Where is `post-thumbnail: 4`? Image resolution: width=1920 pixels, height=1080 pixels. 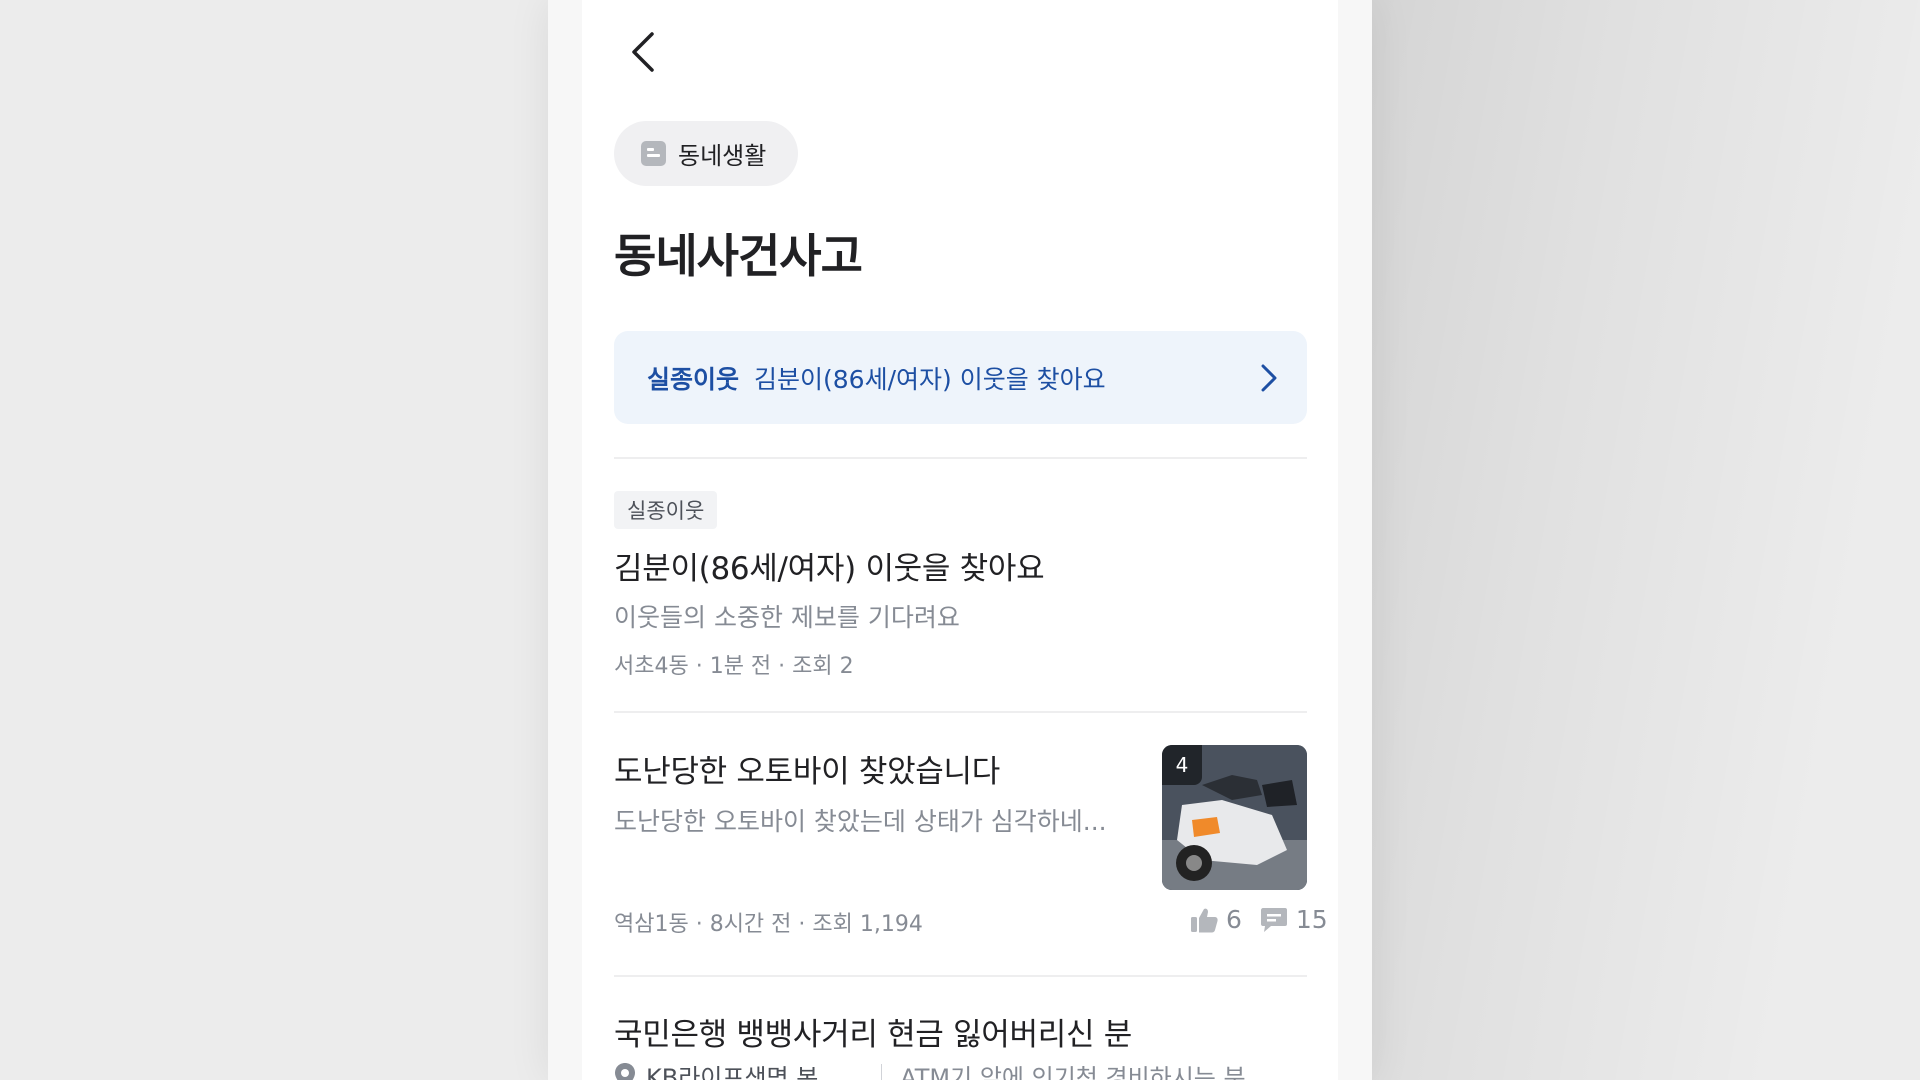
post-thumbnail: 4 is located at coordinates (1234, 817).